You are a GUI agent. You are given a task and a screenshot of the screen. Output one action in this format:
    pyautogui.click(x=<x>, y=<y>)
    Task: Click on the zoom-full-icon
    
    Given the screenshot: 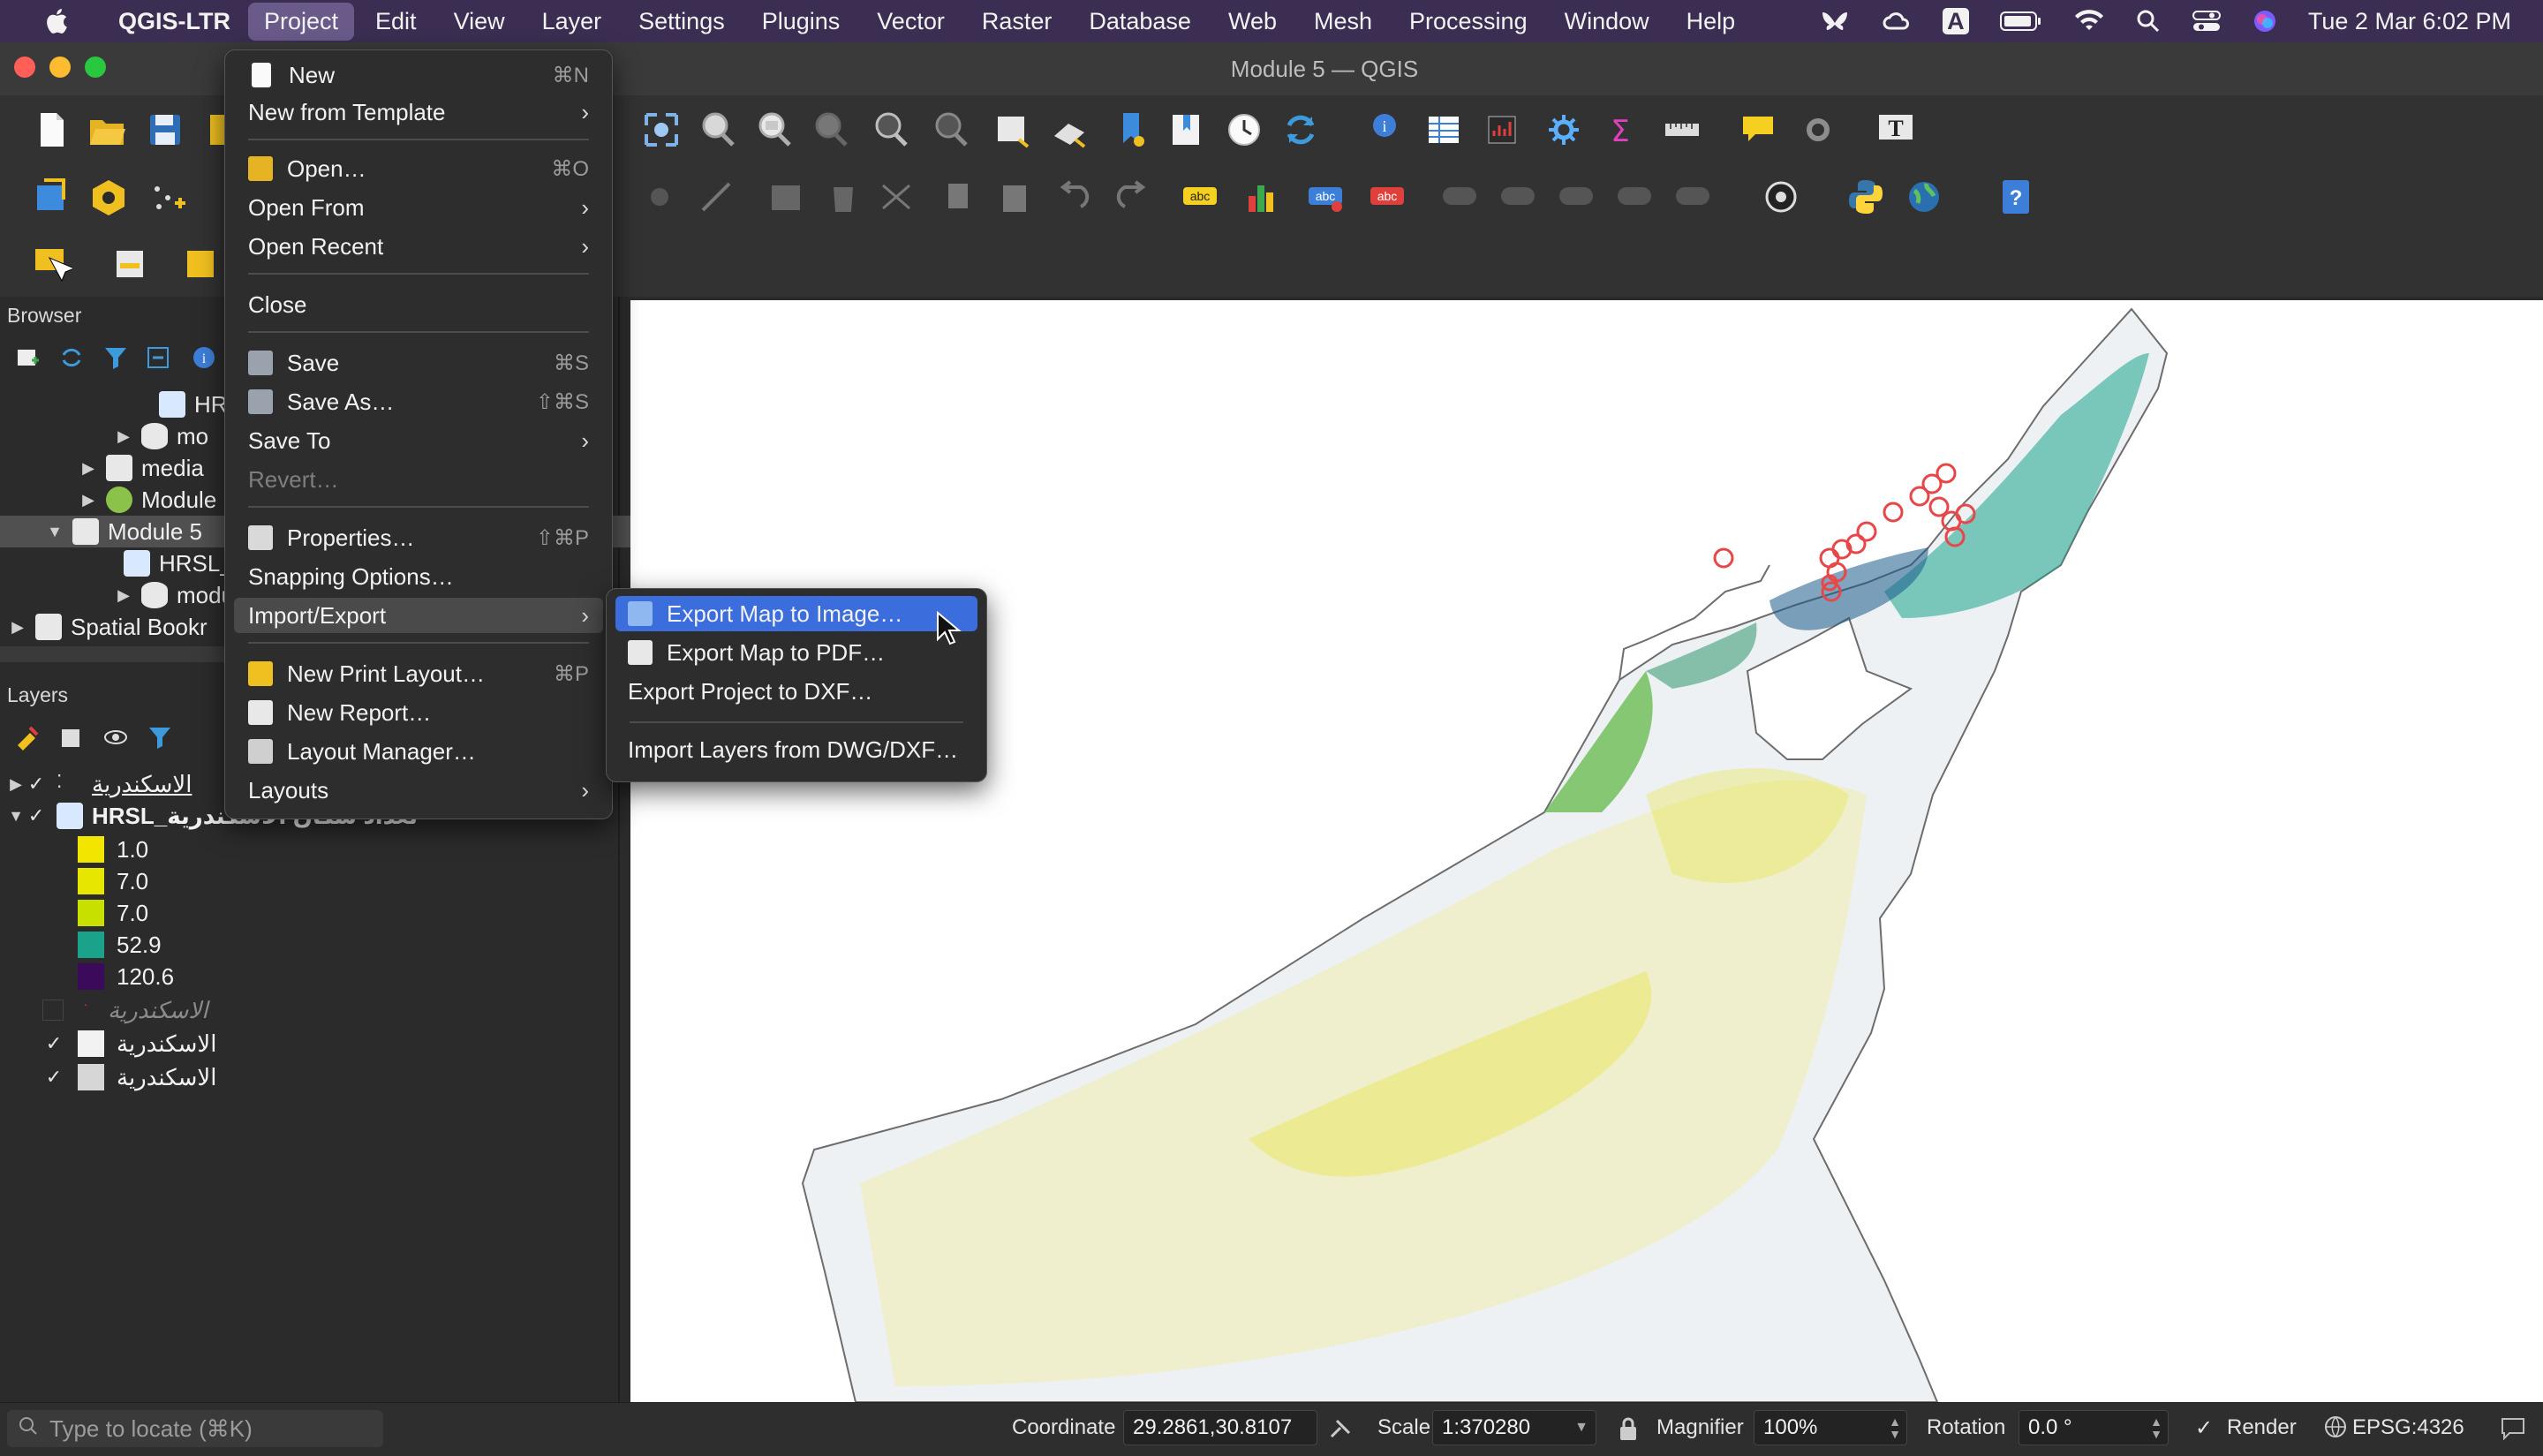 What is the action you would take?
    pyautogui.click(x=661, y=130)
    